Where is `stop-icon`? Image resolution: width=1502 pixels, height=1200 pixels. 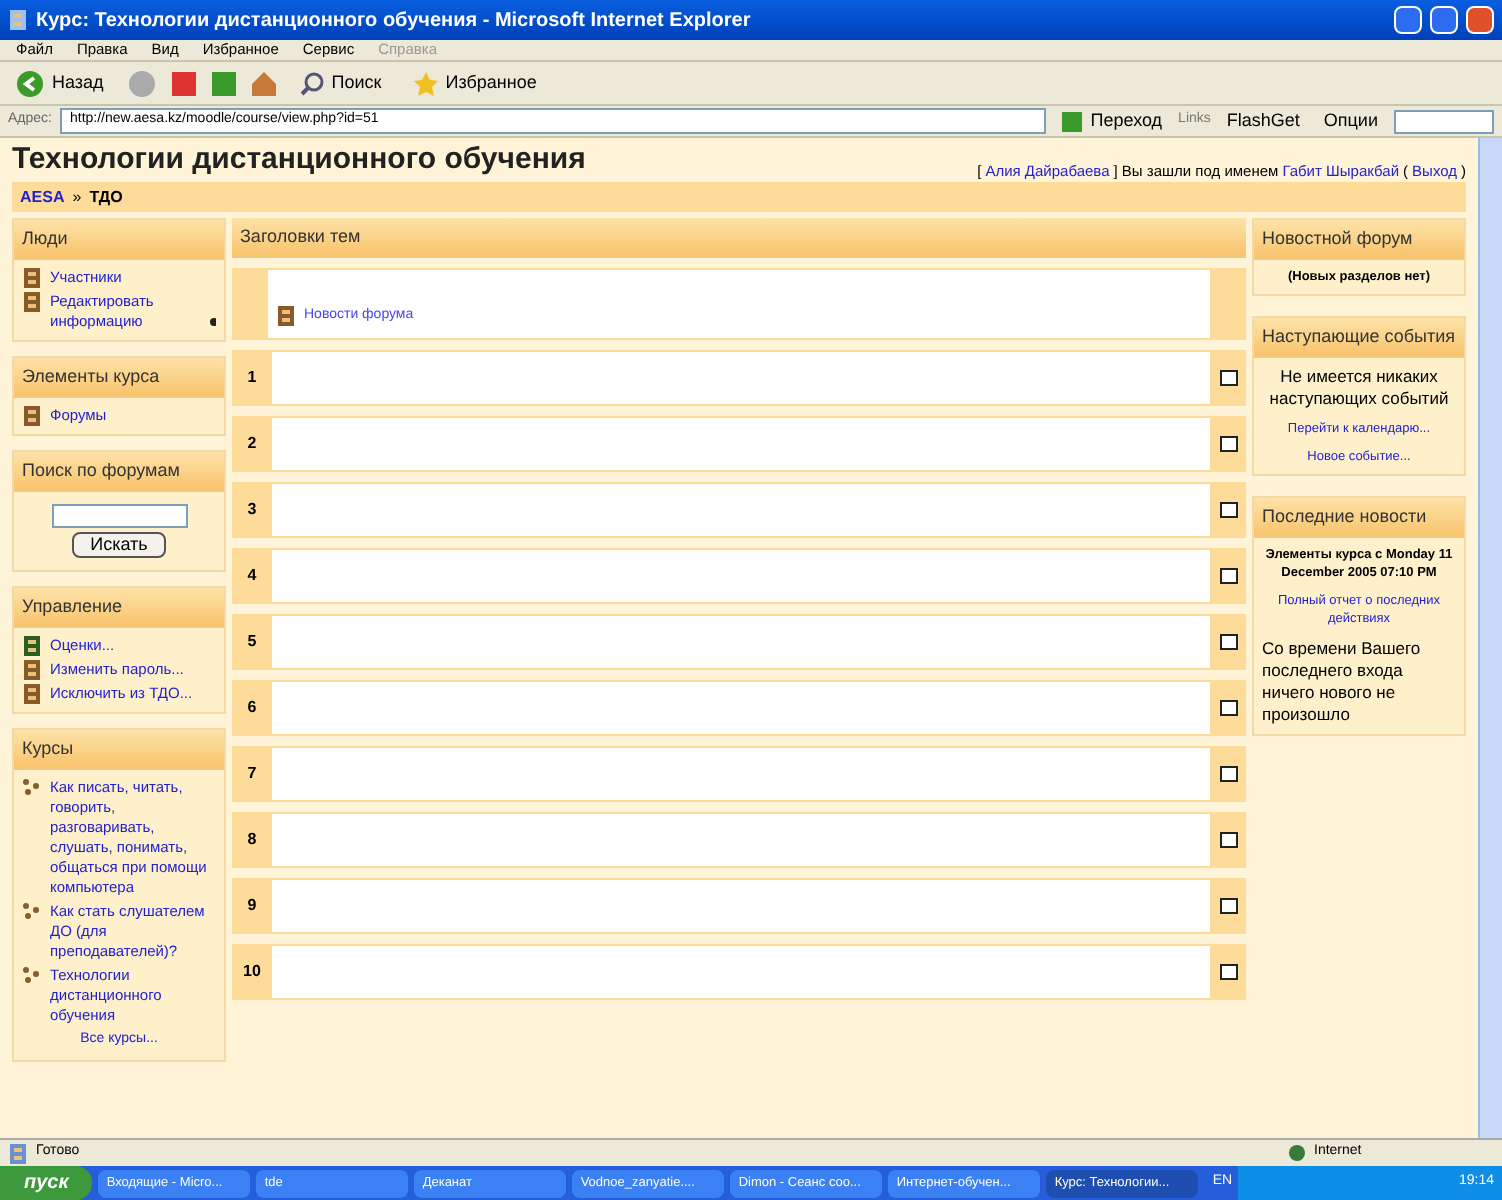 stop-icon is located at coordinates (183, 83).